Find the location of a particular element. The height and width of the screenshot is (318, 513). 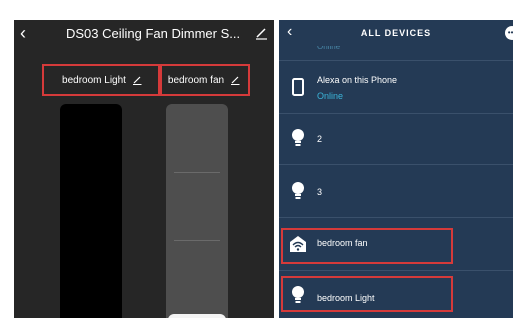

device-name: Alexa on this Phone is located at coordinates (357, 80).